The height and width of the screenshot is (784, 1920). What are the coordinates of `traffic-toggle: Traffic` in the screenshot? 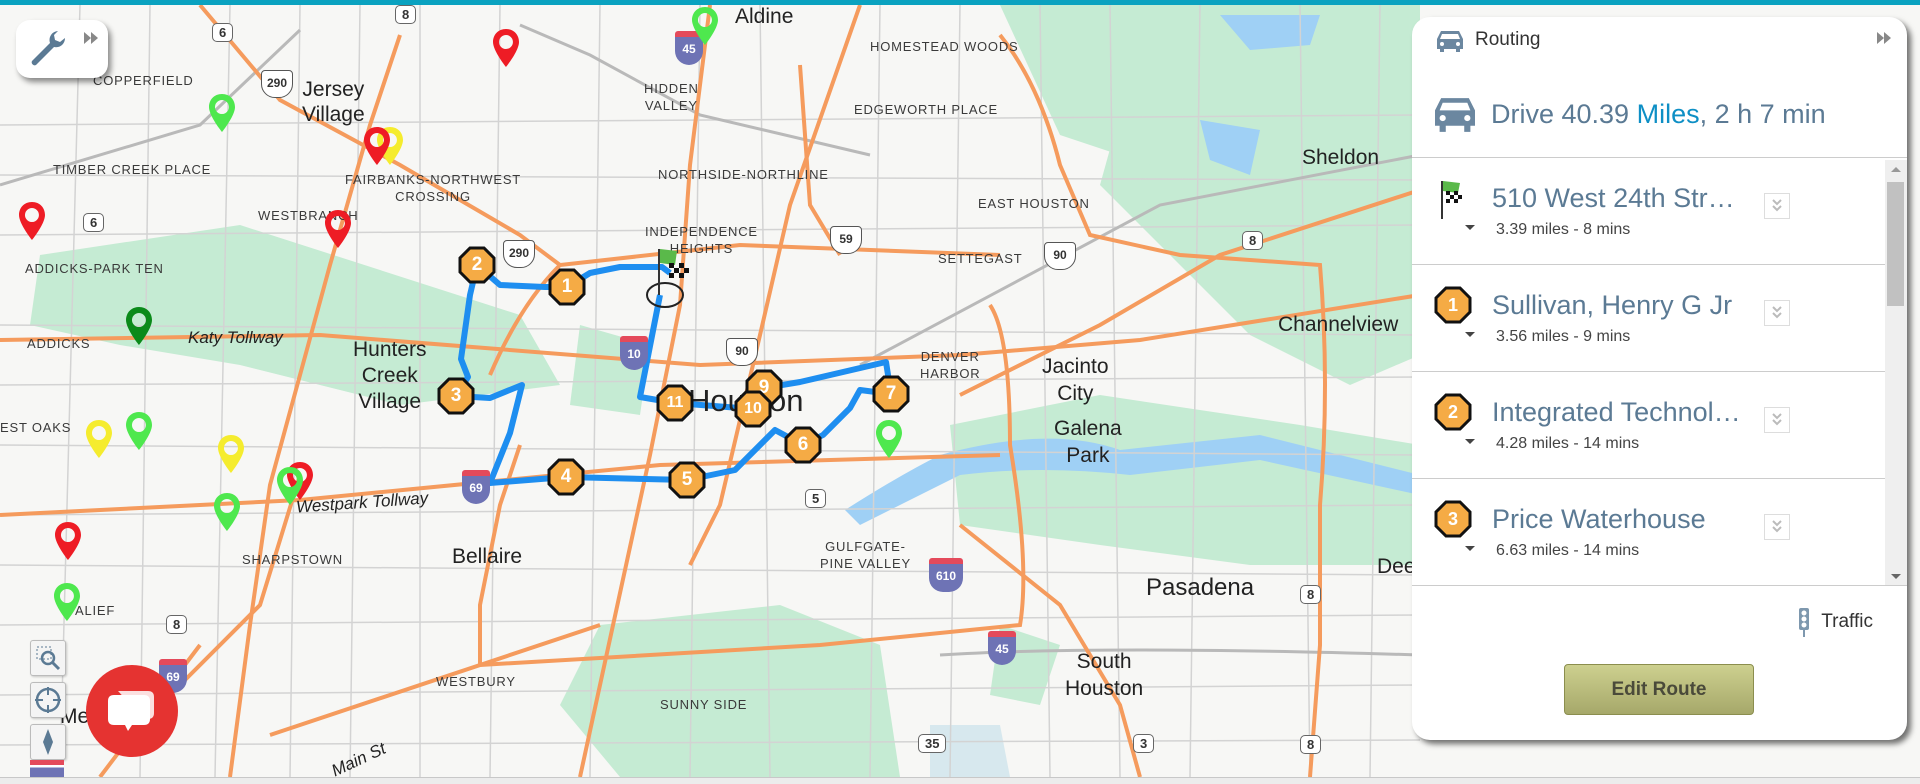 It's located at (1836, 622).